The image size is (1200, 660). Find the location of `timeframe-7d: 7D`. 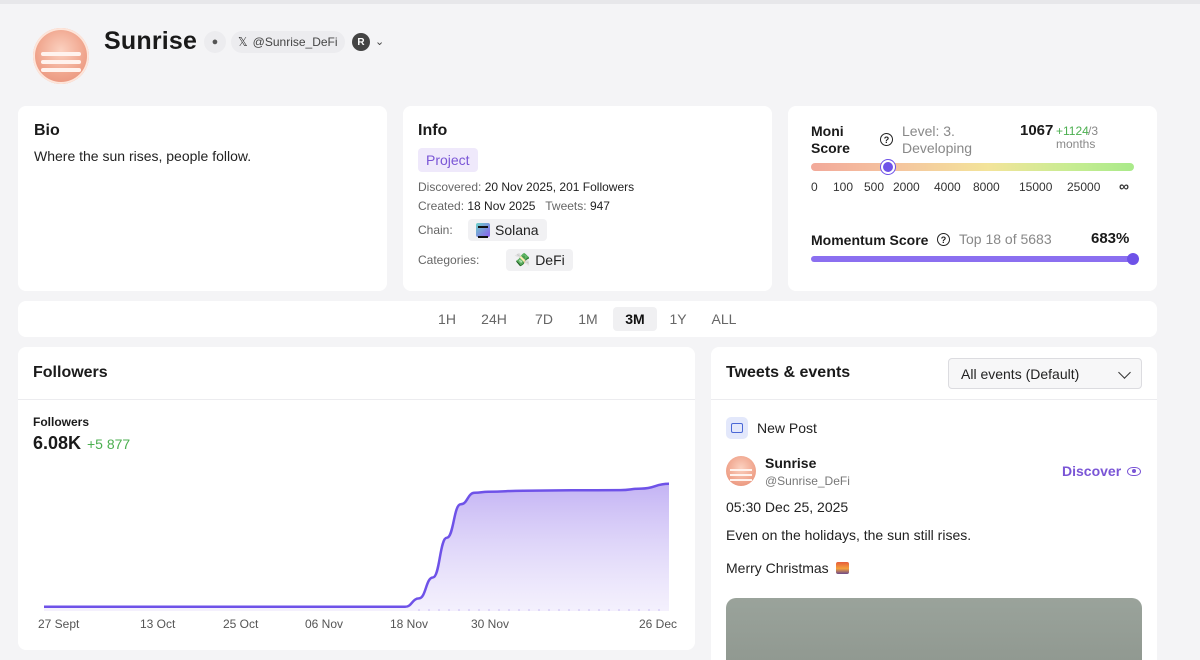

timeframe-7d: 7D is located at coordinates (544, 319).